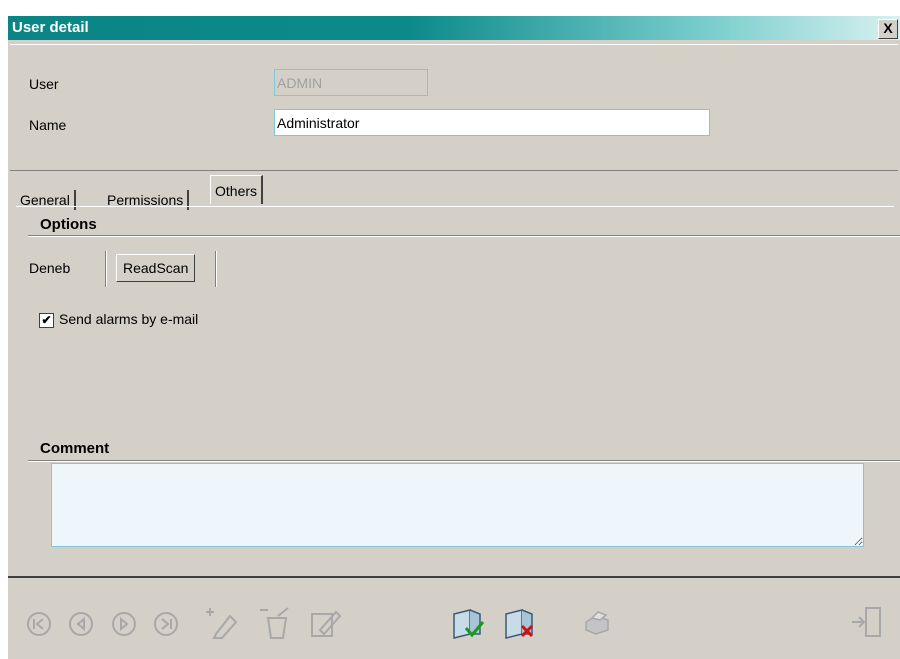  What do you see at coordinates (81, 624) in the screenshot?
I see `previous-record-icon` at bounding box center [81, 624].